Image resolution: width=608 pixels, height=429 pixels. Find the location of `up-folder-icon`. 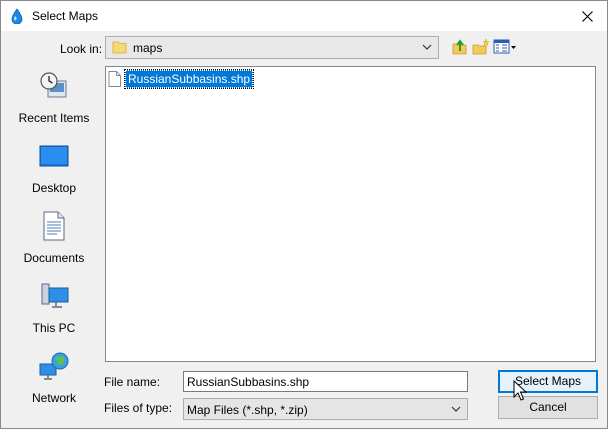

up-folder-icon is located at coordinates (459, 47).